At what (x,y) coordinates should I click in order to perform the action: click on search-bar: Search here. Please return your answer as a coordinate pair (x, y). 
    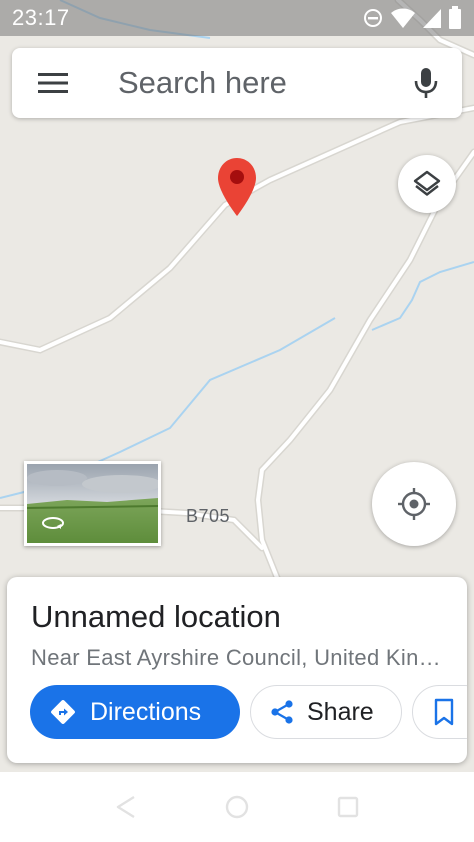
    Looking at the image, I should click on (237, 83).